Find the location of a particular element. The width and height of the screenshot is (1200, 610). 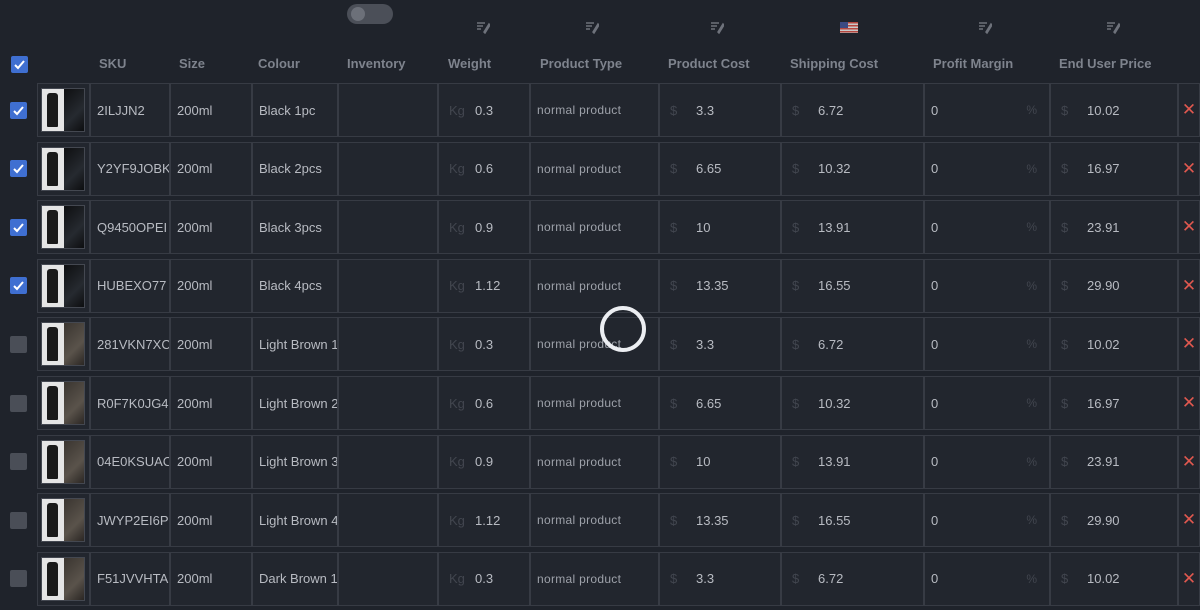

header-weight: Weight is located at coordinates (469, 63).